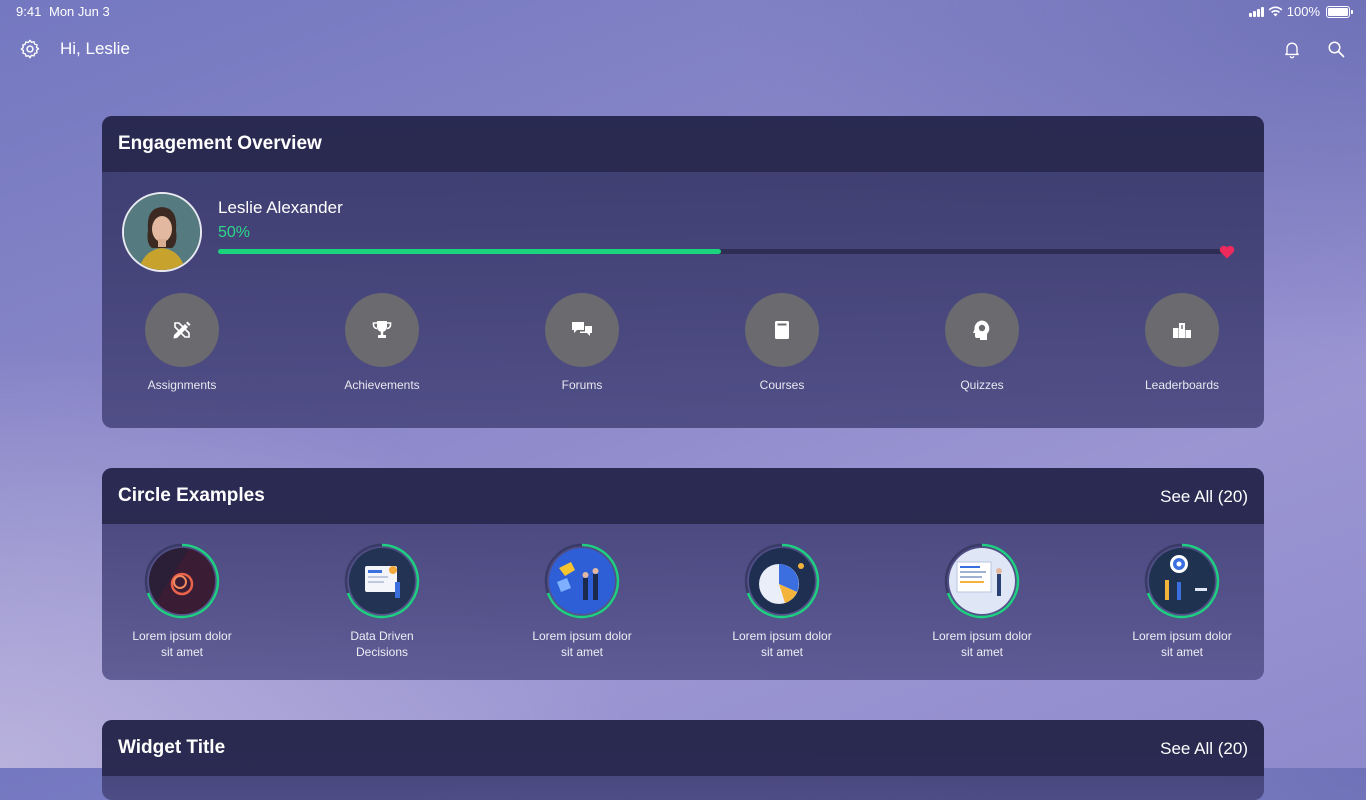 This screenshot has width=1366, height=800. Describe the element at coordinates (280, 207) in the screenshot. I see `user-name: Leslie Alexander` at that location.